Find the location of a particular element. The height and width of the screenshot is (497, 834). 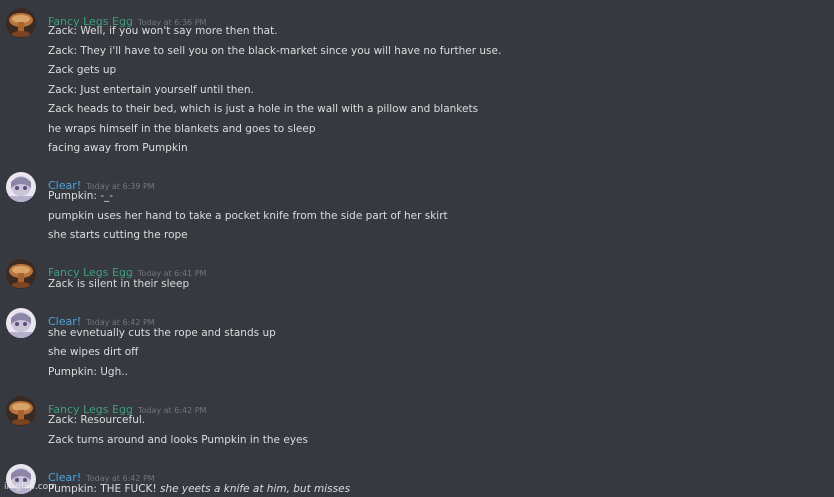

message-line: Pumpkin: -_- is located at coordinates (81, 196).